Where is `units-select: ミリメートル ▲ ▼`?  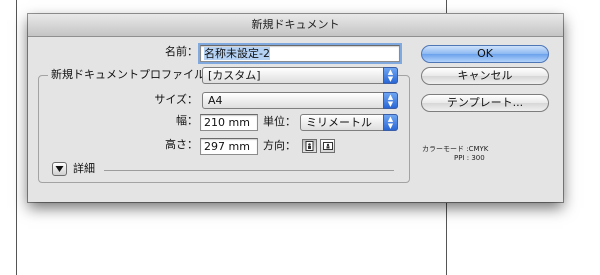 units-select: ミリメートル ▲ ▼ is located at coordinates (349, 122).